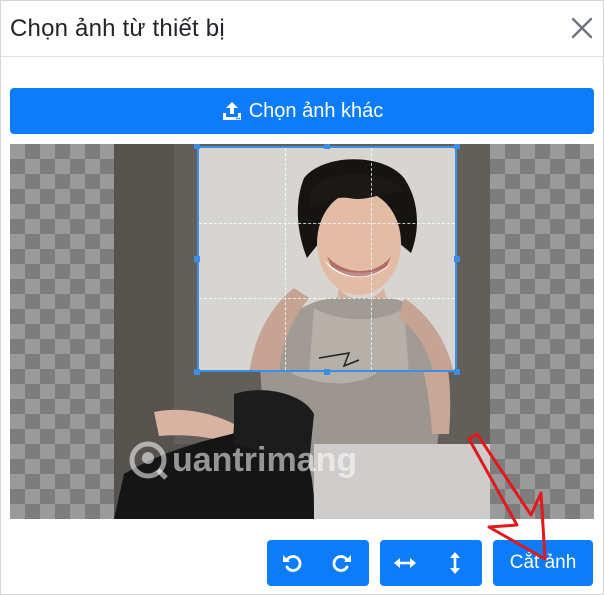  I want to click on rotate-button-group, so click(318, 563).